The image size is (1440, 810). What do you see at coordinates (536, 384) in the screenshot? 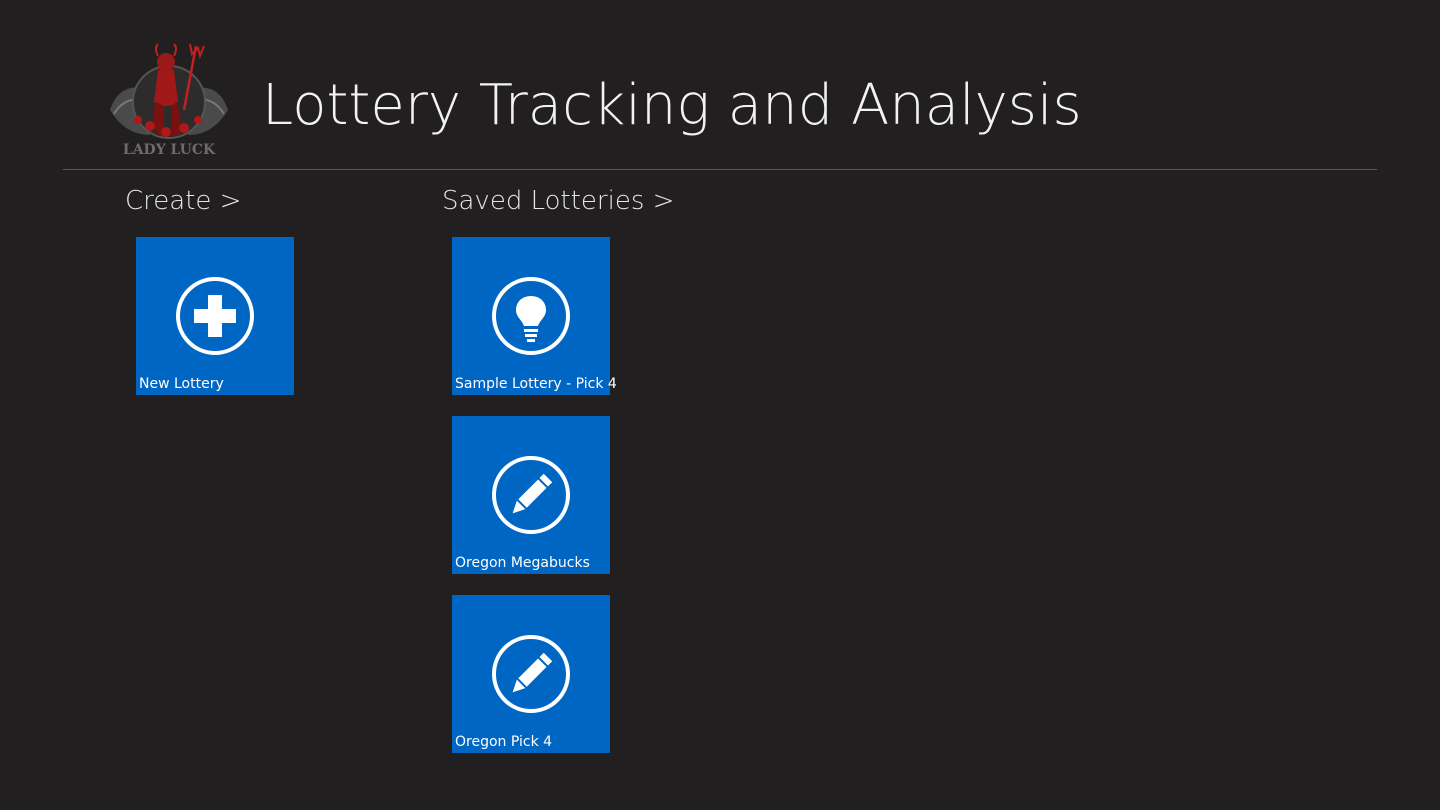
I see `tile-label: Sample Lottery - Pick 4` at bounding box center [536, 384].